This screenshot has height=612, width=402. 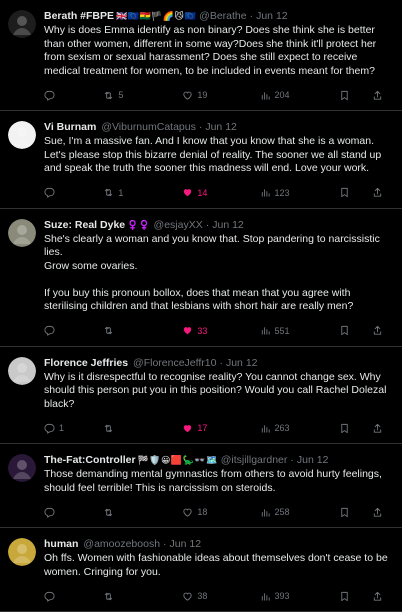 What do you see at coordinates (202, 330) in the screenshot?
I see `like-count: 33` at bounding box center [202, 330].